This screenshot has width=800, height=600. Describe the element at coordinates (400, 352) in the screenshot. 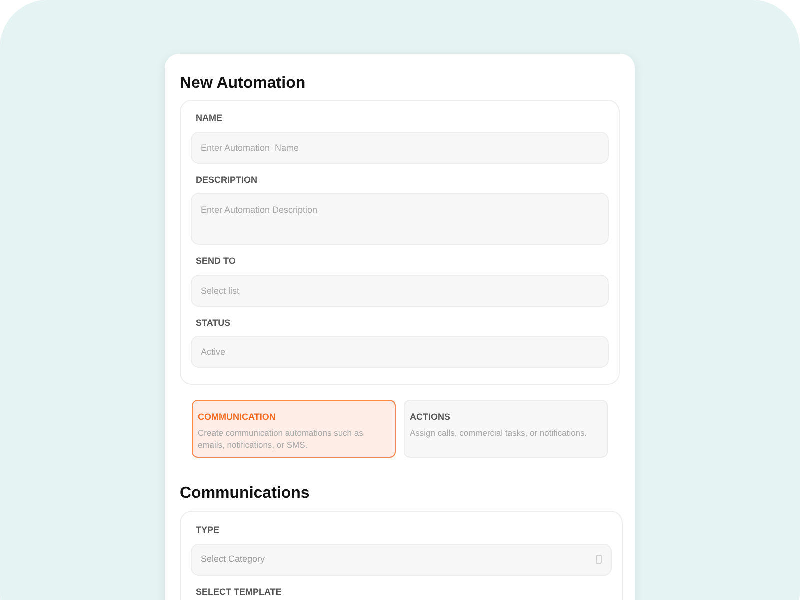

I see `input-field: Active` at that location.